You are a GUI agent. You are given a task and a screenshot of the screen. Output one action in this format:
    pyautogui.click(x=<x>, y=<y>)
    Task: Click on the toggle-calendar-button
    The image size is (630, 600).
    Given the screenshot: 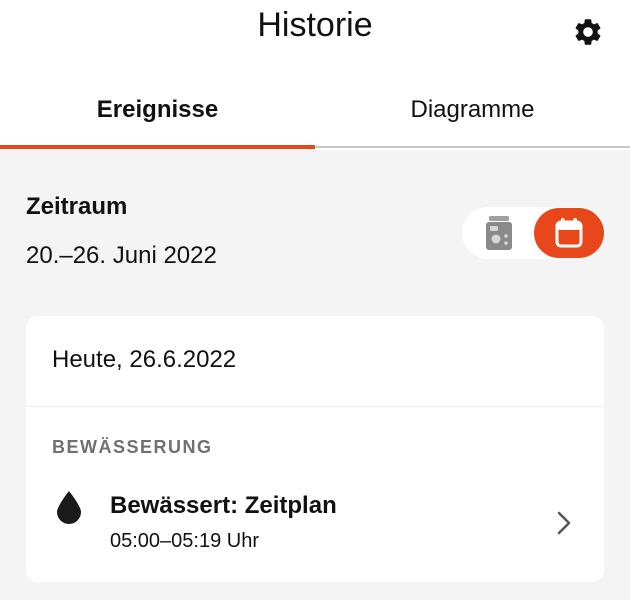 What is the action you would take?
    pyautogui.click(x=569, y=233)
    